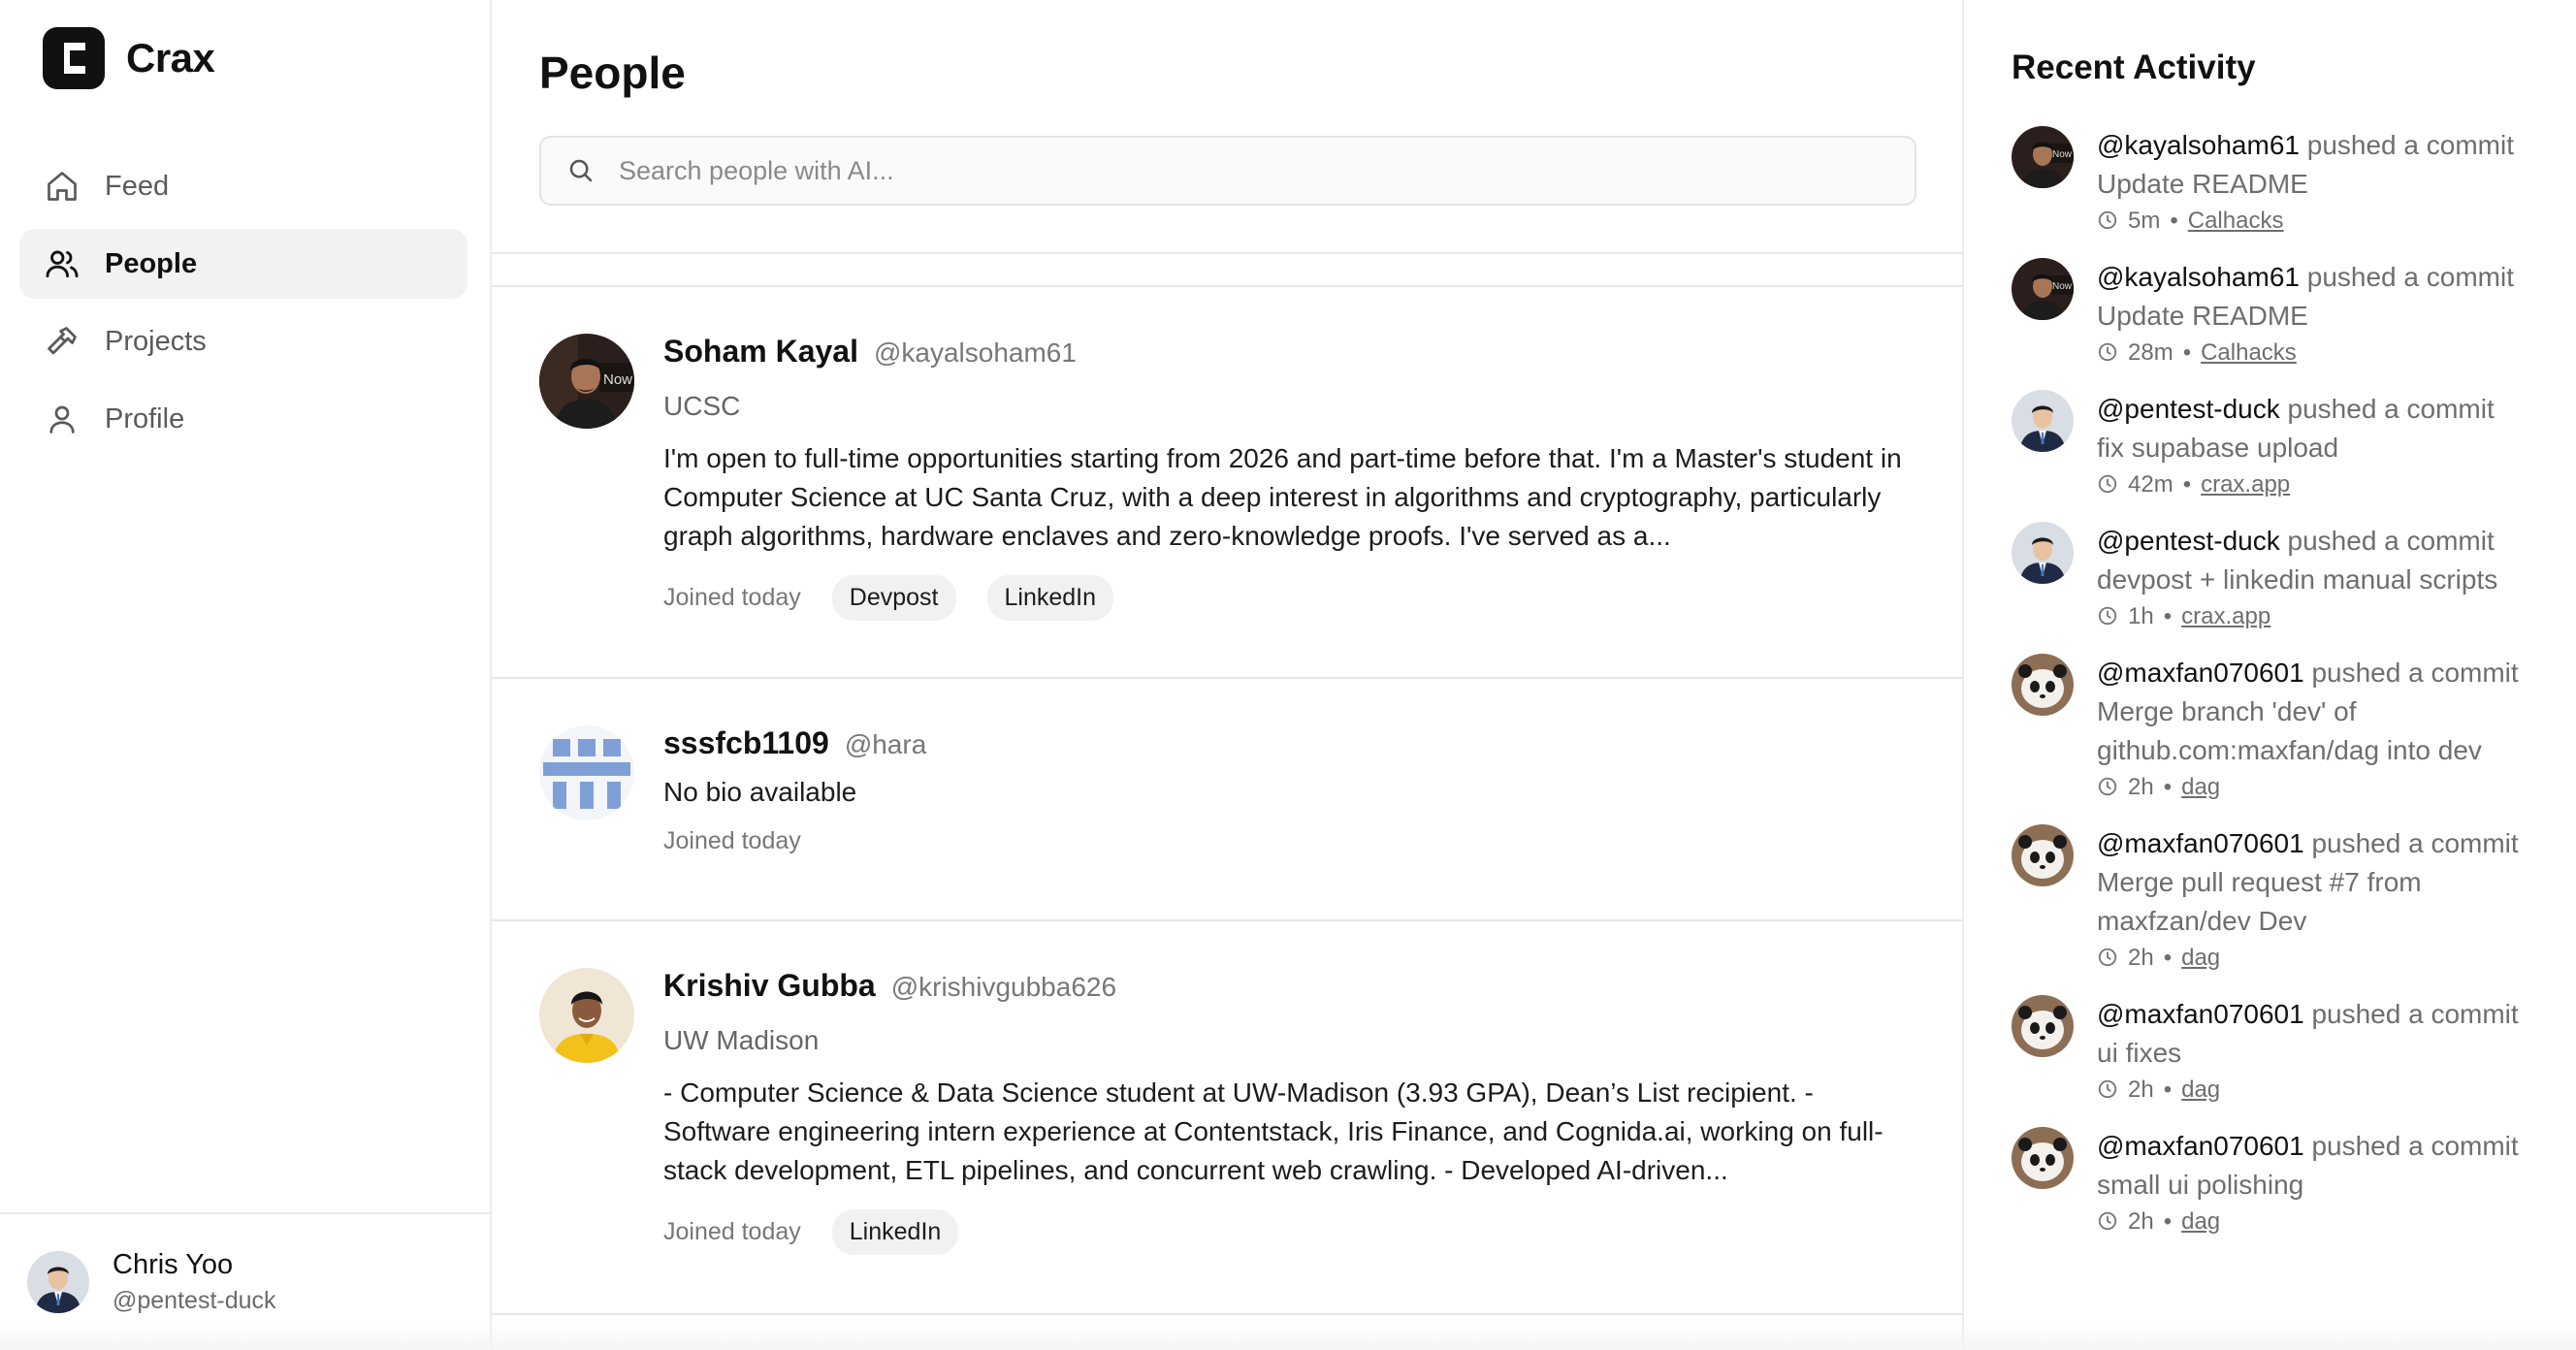 This screenshot has width=2576, height=1350. I want to click on person-name: Soham Kayal, so click(760, 352).